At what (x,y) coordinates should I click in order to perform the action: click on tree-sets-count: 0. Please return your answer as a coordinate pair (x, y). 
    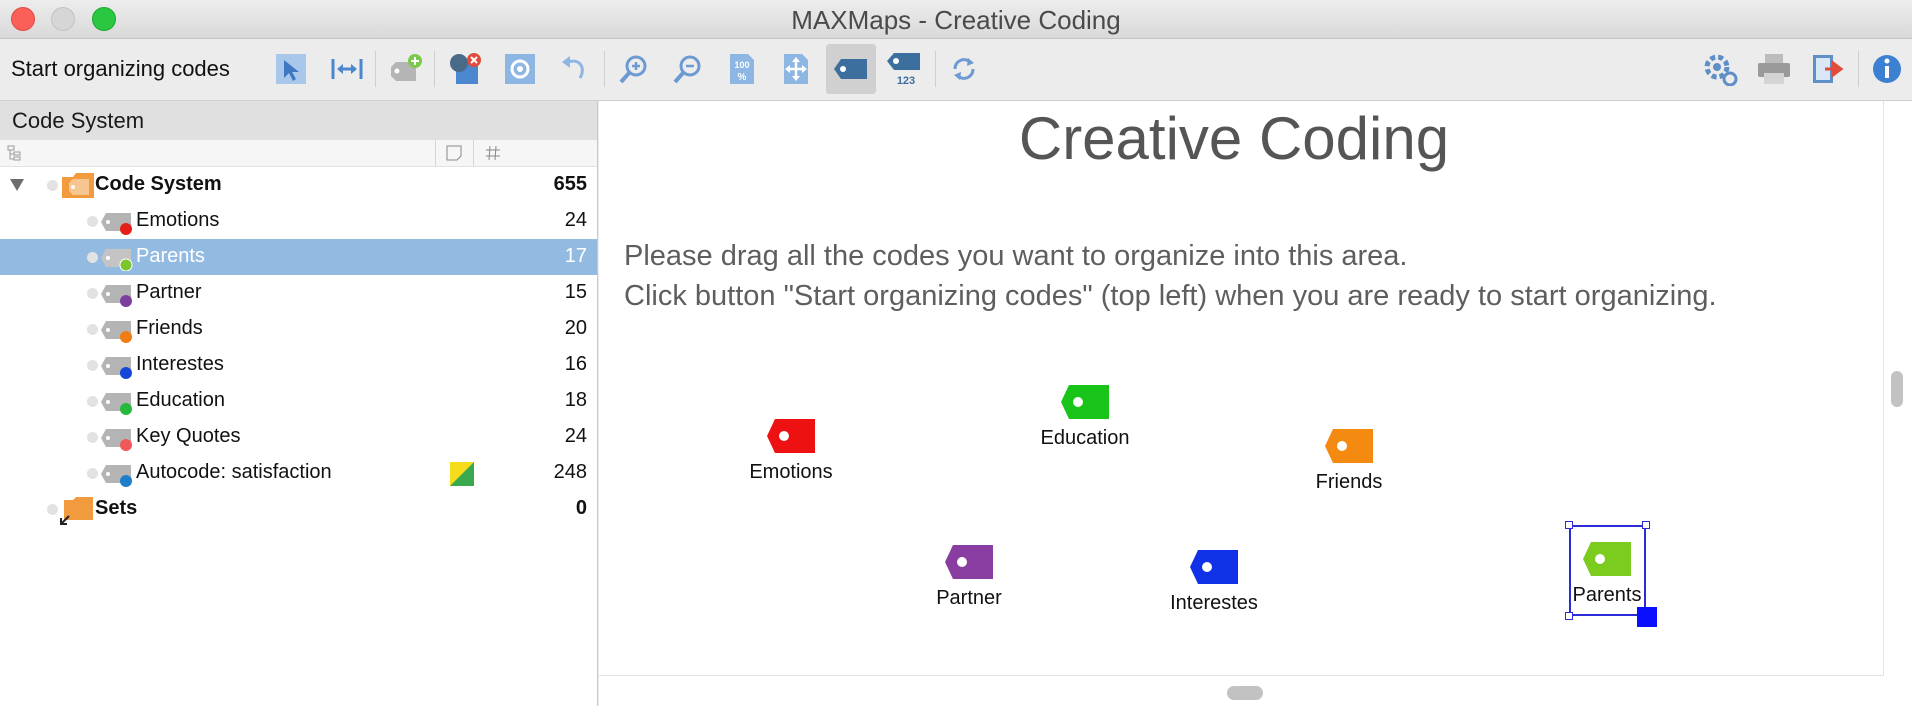
    Looking at the image, I should click on (581, 508).